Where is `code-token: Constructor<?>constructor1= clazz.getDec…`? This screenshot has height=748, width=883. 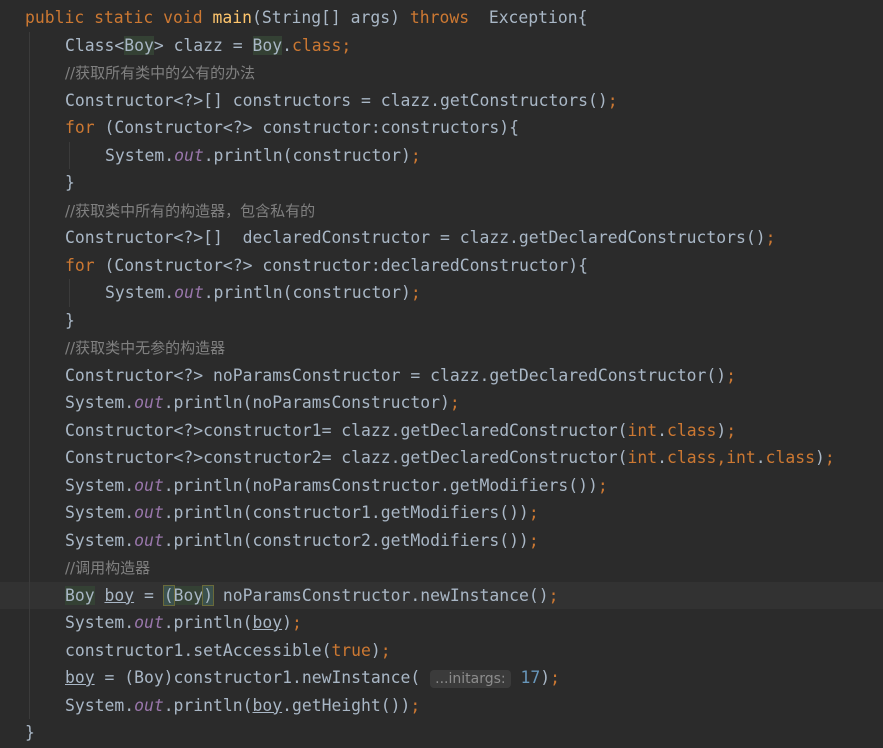 code-token: Constructor<?>constructor1= clazz.getDec… is located at coordinates (346, 430).